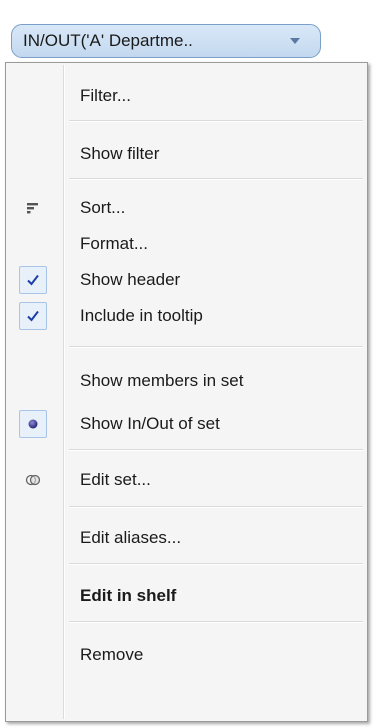  What do you see at coordinates (162, 380) in the screenshot?
I see `menu-item-label: Show members in set` at bounding box center [162, 380].